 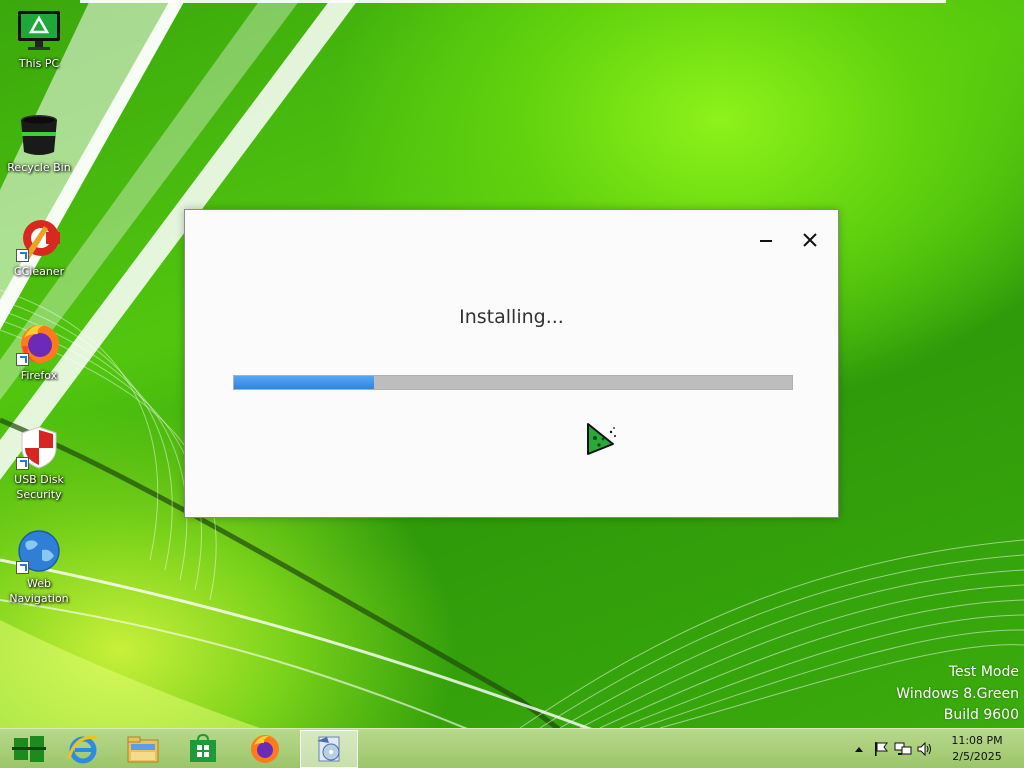 What do you see at coordinates (39, 63) in the screenshot?
I see `desktop-icon-label: This PC` at bounding box center [39, 63].